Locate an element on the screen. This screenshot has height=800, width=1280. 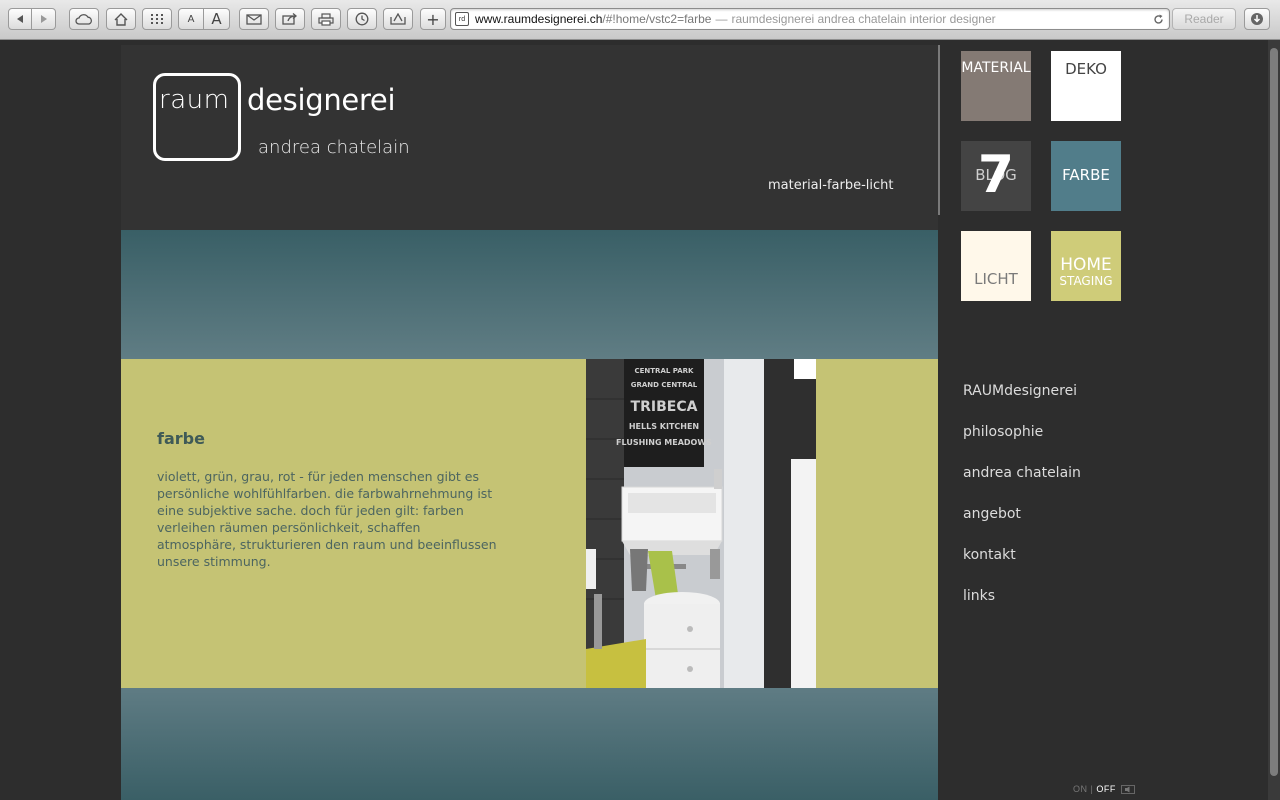
tile-farbe-label: FARBE is located at coordinates (1086, 175).